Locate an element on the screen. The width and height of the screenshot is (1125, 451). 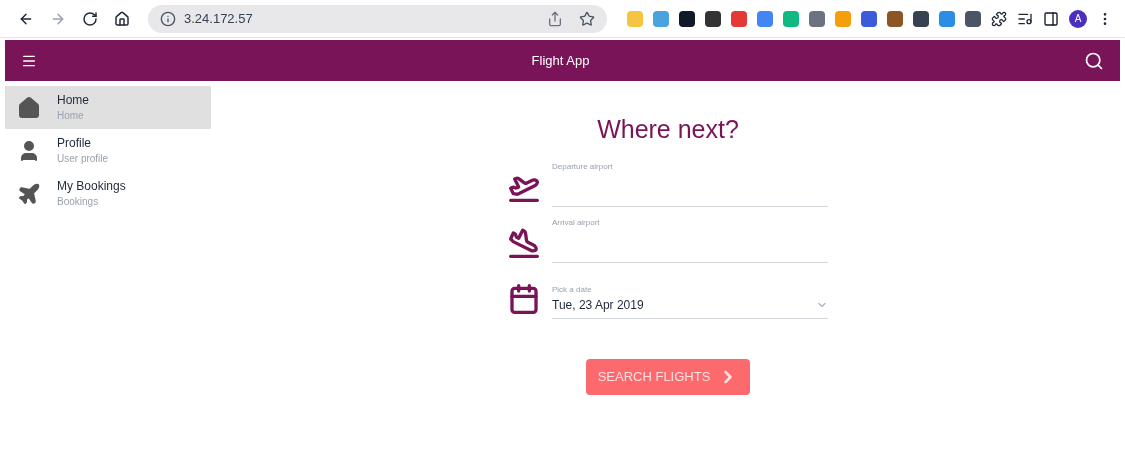
page-heading: Where next? is located at coordinates (668, 129).